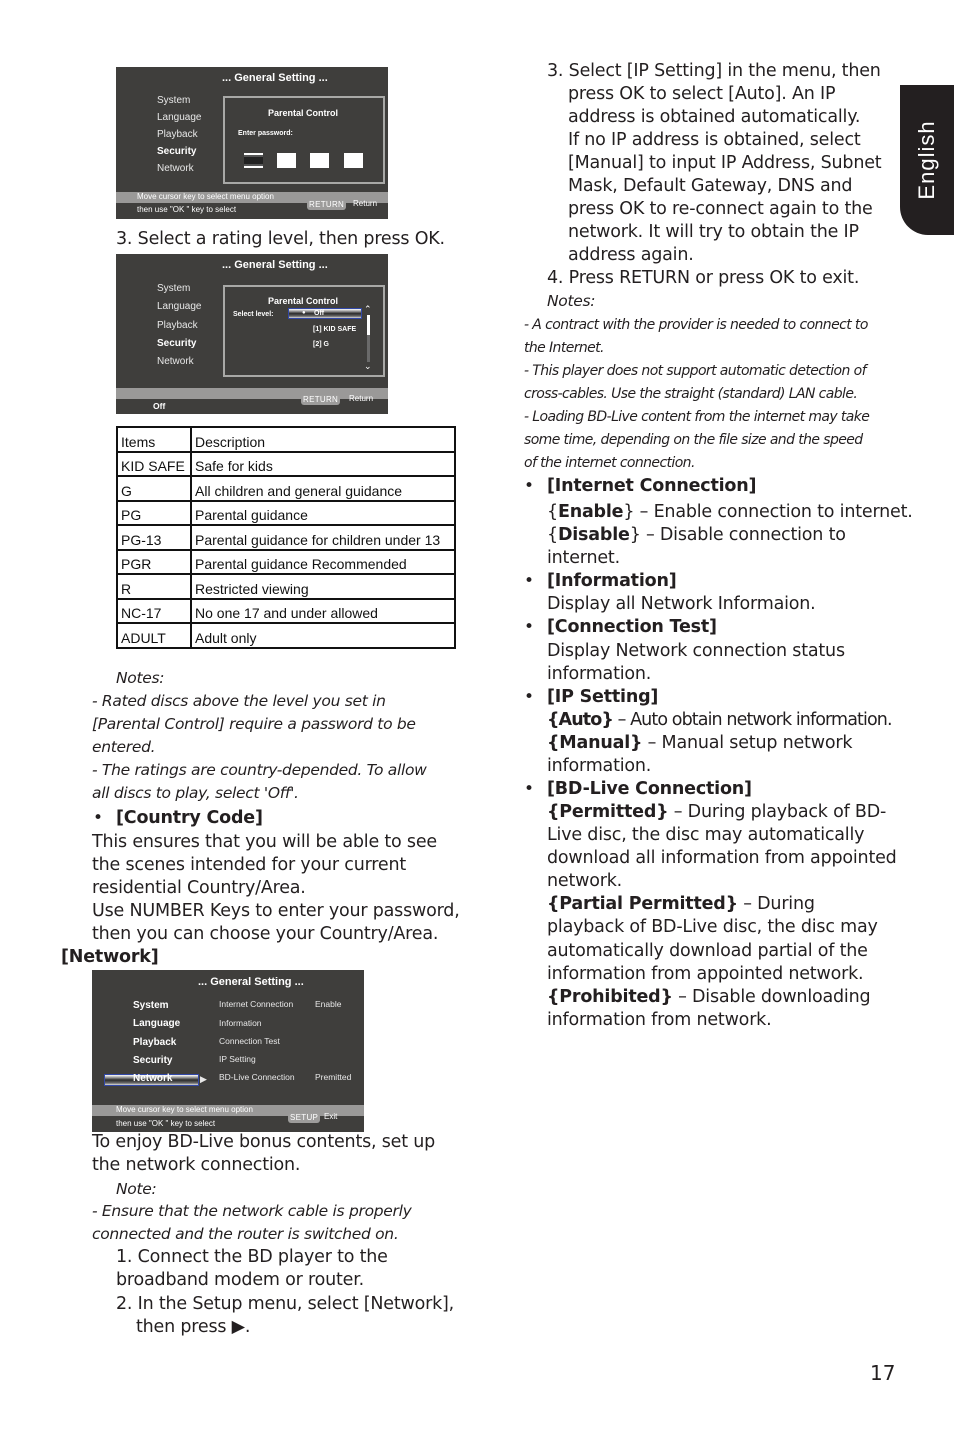 The height and width of the screenshot is (1432, 954). Describe the element at coordinates (286, 512) in the screenshot. I see `table-row: PG Parental guidance` at that location.